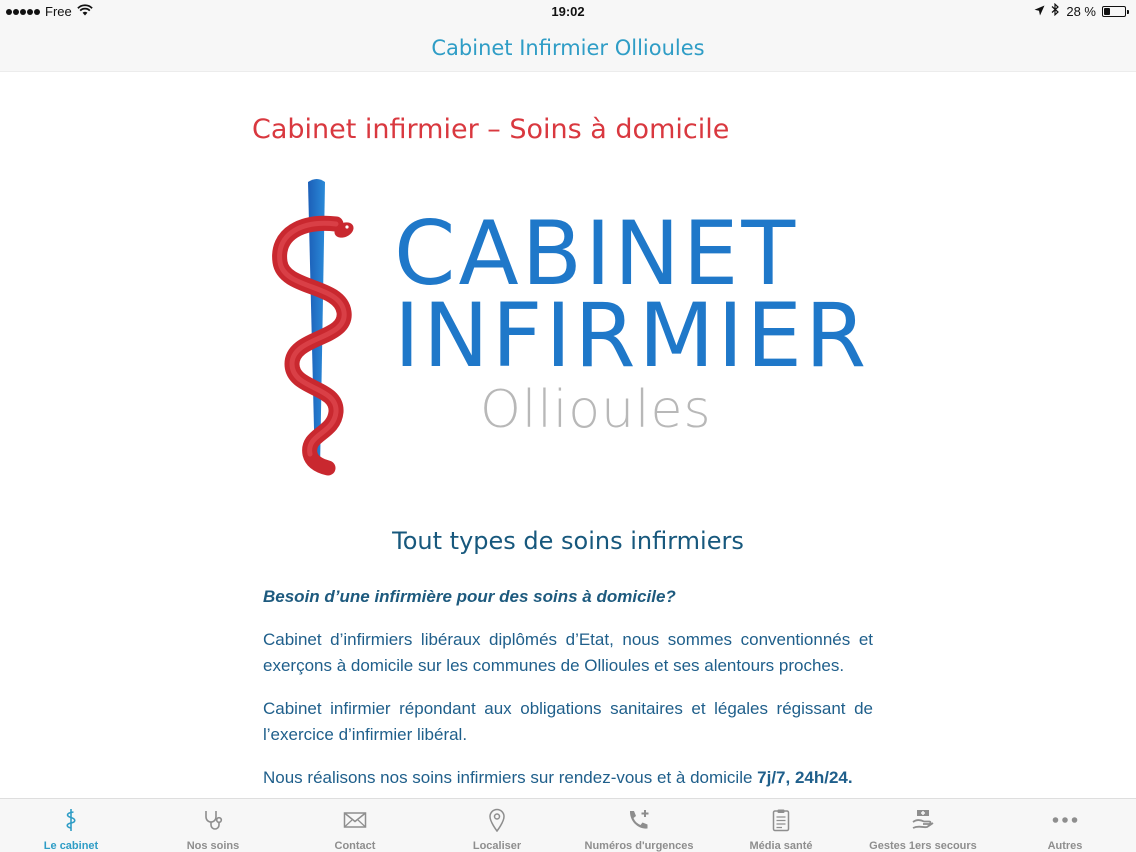 The image size is (1136, 852). I want to click on logo-word-infirmier: INFIRMIER, so click(632, 335).